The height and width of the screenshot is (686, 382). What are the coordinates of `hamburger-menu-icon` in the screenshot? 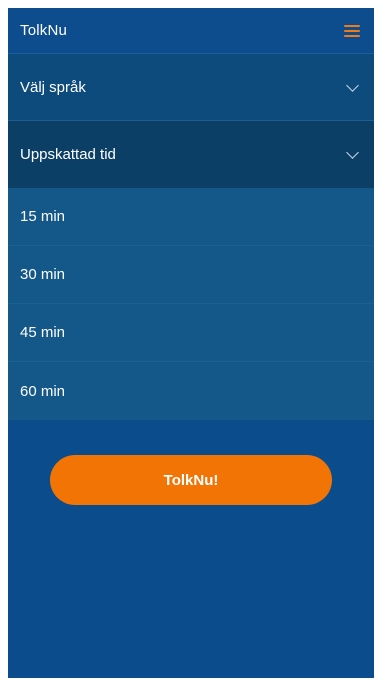 It's located at (352, 30).